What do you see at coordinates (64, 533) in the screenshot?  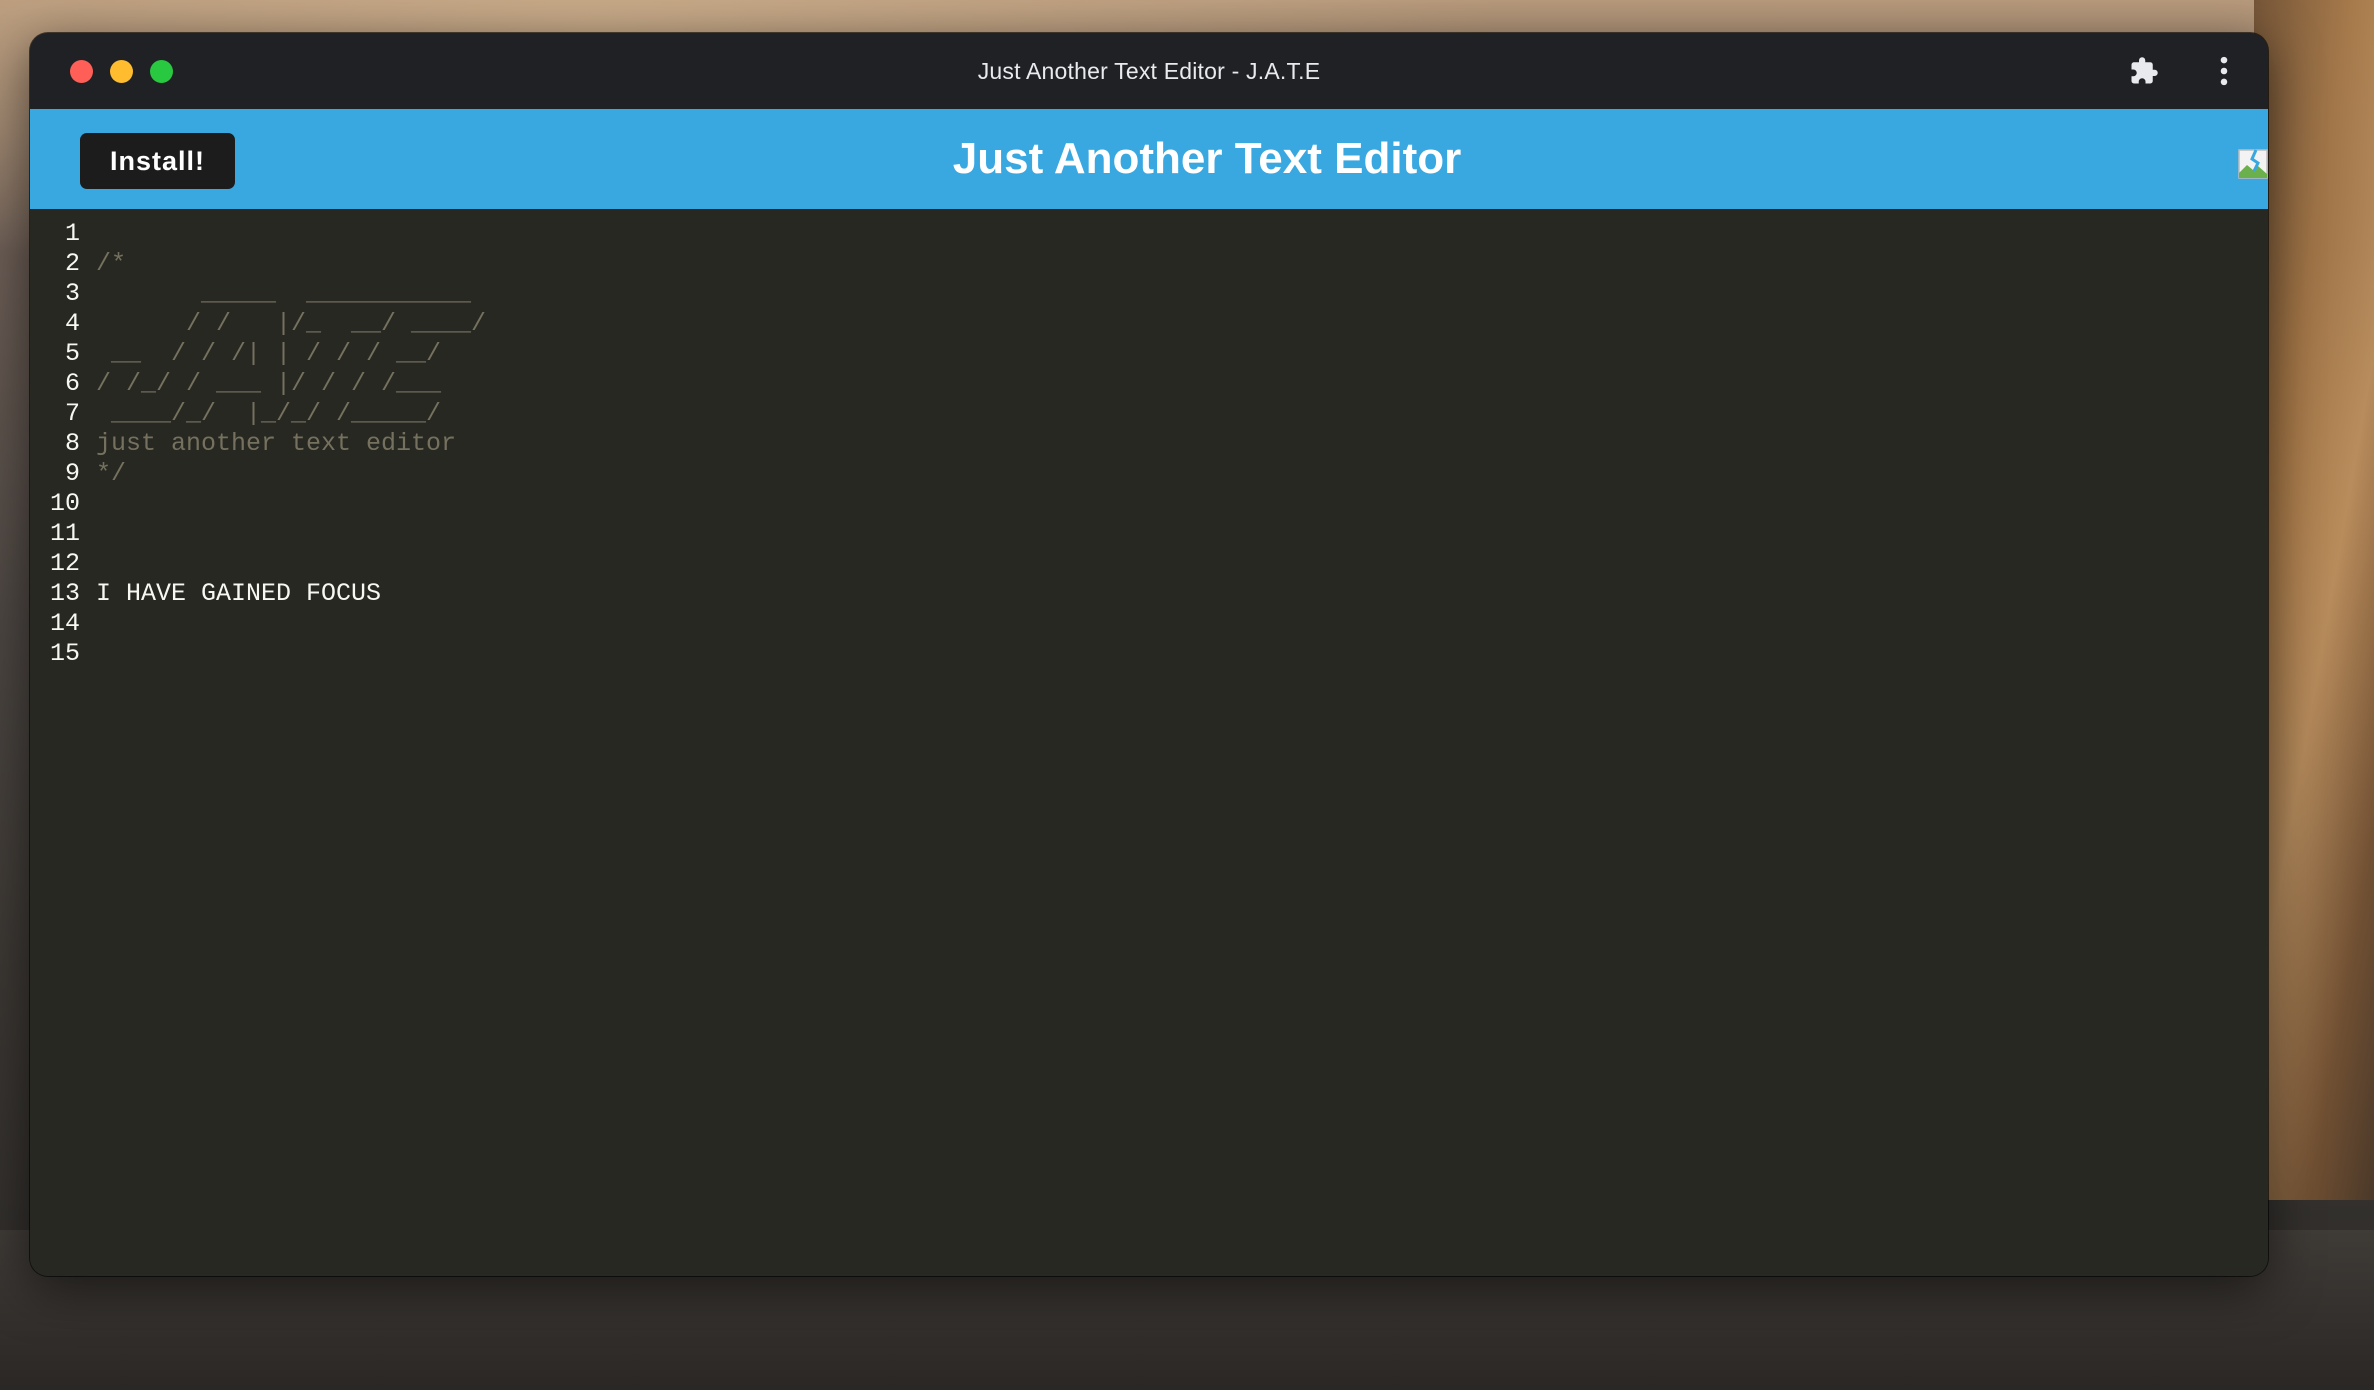 I see `line-number: 11` at bounding box center [64, 533].